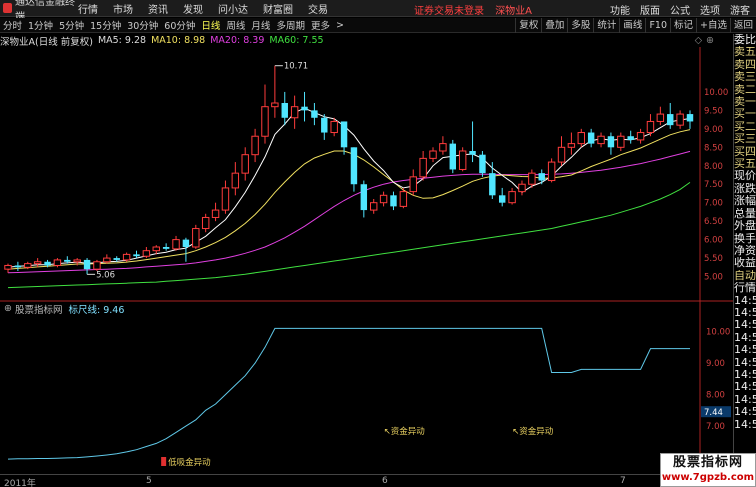 Image resolution: width=756 pixels, height=487 pixels. Describe the element at coordinates (158, 8) in the screenshot. I see `menu-news: 资讯` at that location.